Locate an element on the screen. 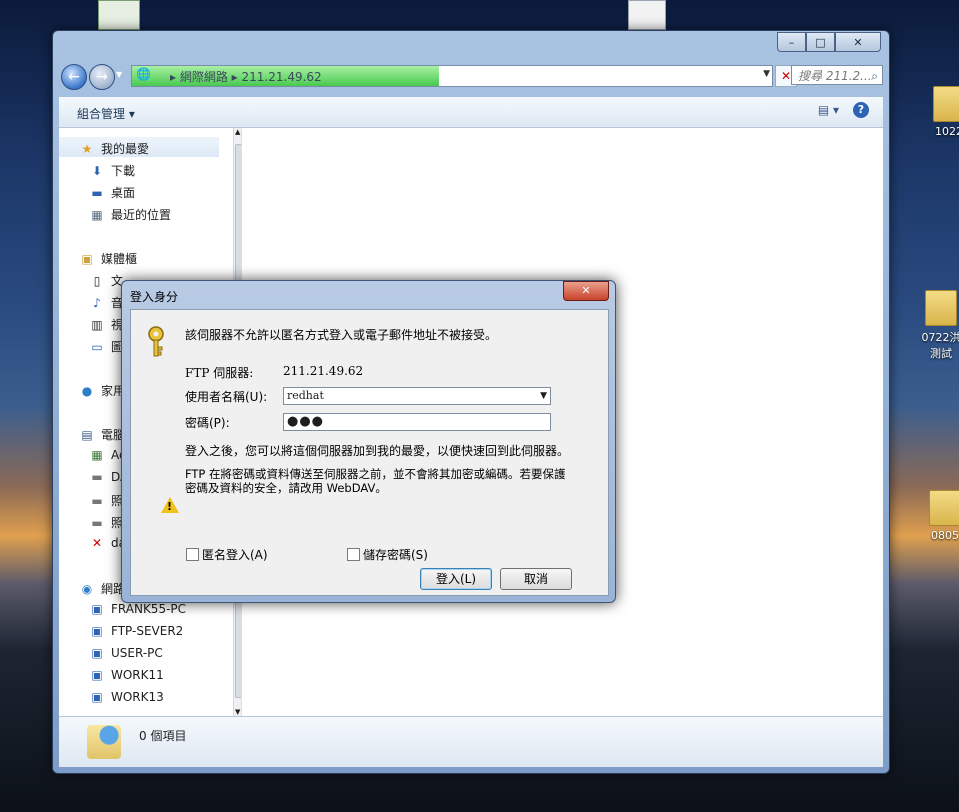 The image size is (959, 812). music-icon: ♪ is located at coordinates (97, 302).